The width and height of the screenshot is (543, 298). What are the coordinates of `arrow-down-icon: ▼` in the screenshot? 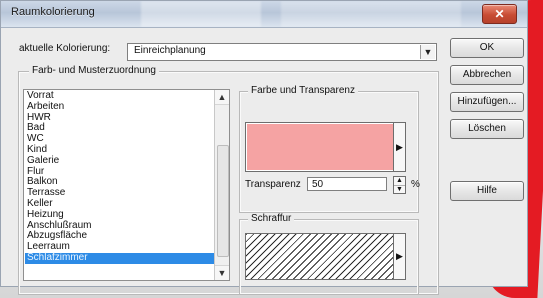 It's located at (222, 272).